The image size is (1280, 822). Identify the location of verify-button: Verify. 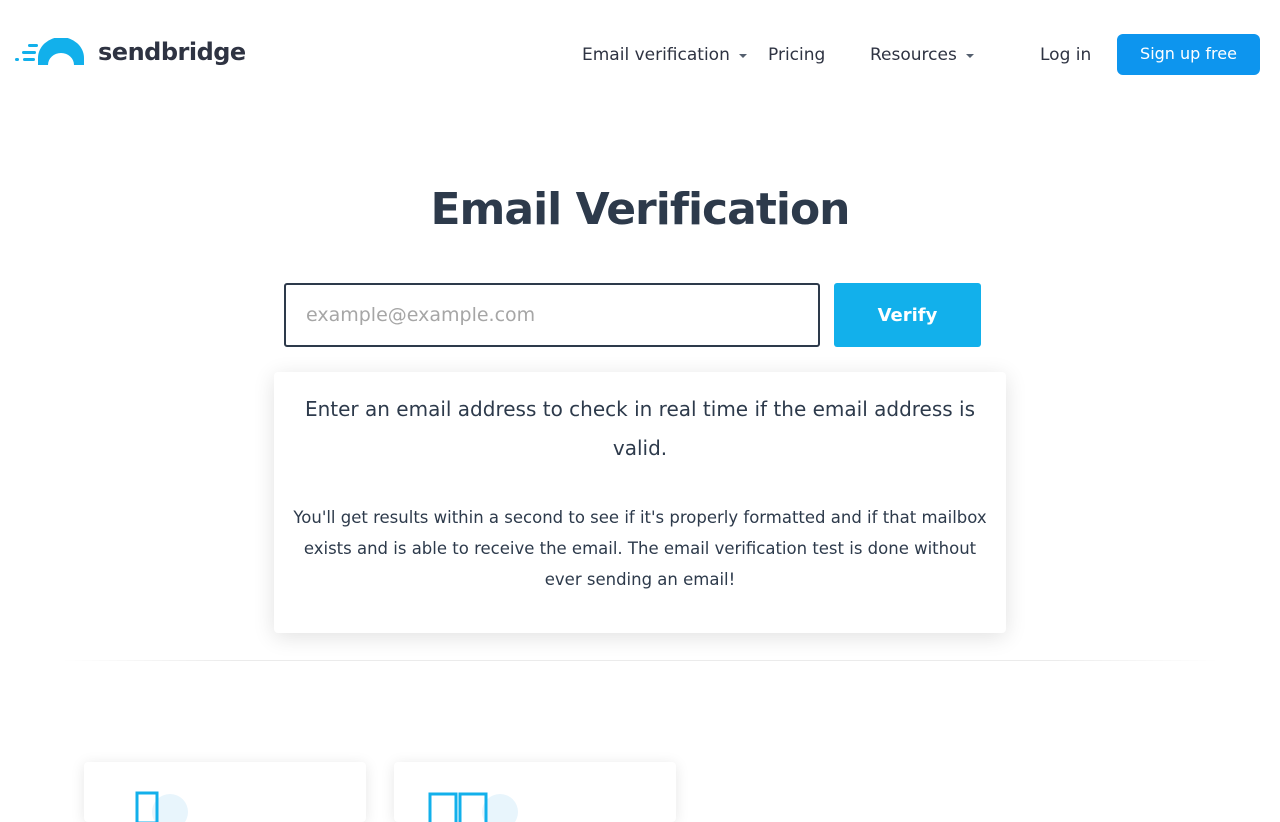
(907, 315).